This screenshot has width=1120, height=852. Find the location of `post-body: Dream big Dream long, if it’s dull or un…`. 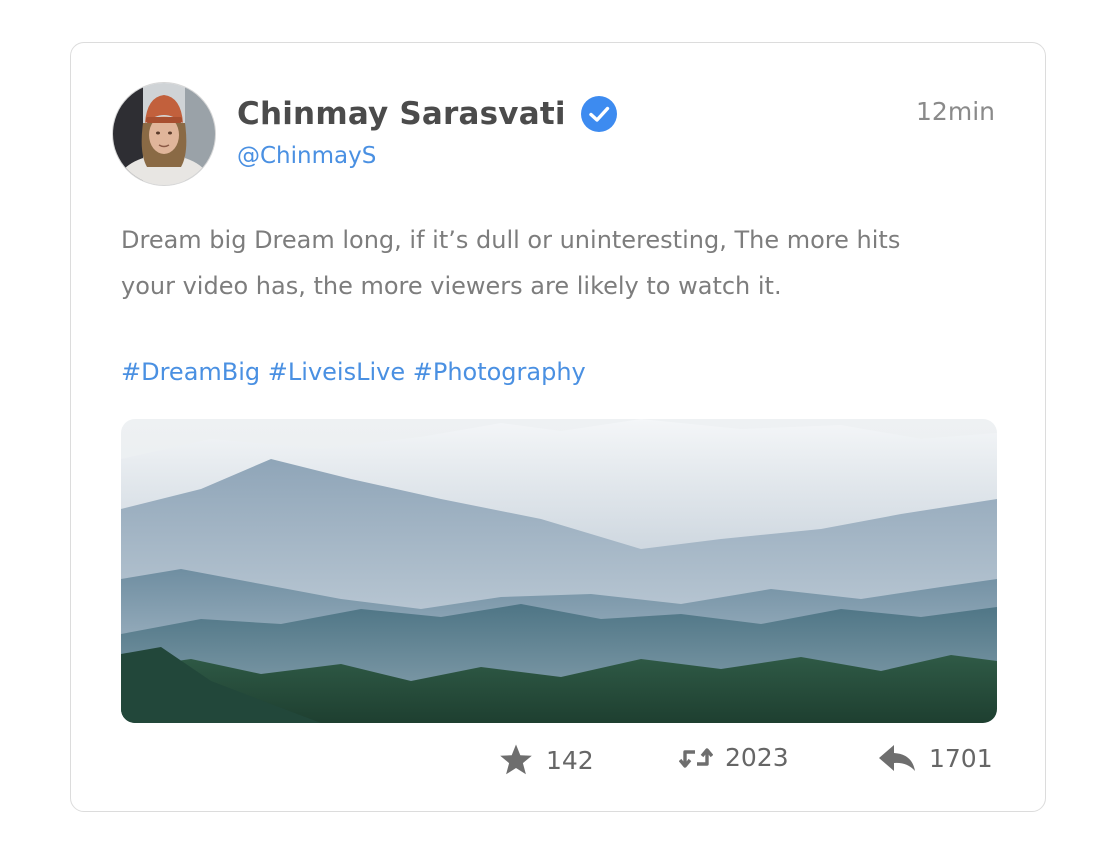

post-body: Dream big Dream long, if it’s dull or un… is located at coordinates (516, 263).